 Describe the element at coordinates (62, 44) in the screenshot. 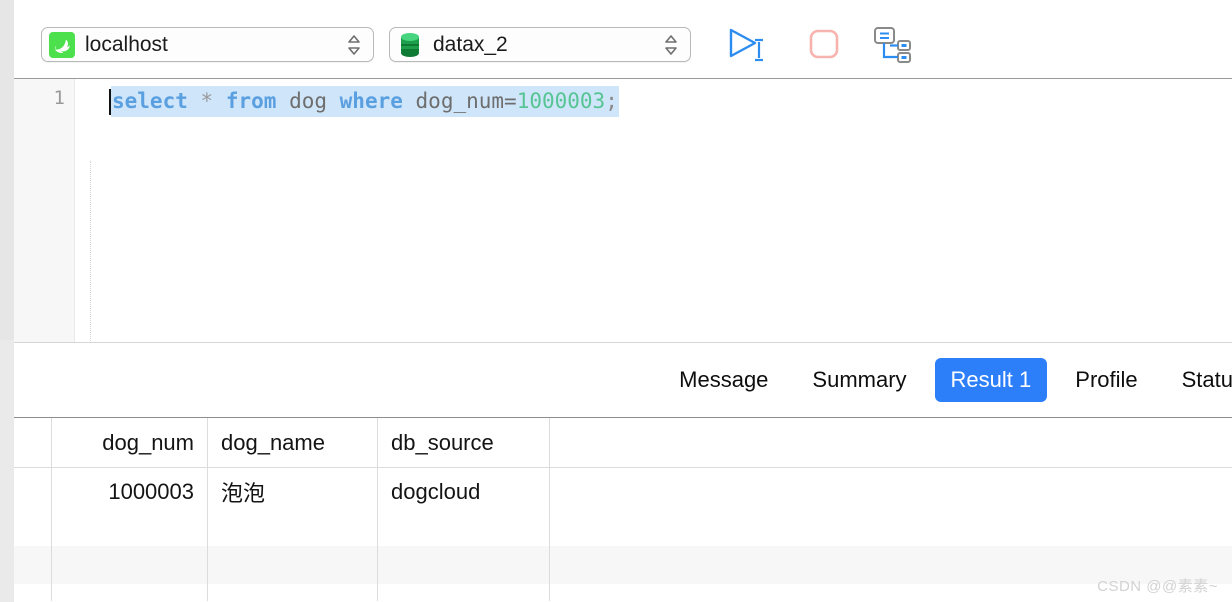

I see `mysql-dolphin-icon` at that location.